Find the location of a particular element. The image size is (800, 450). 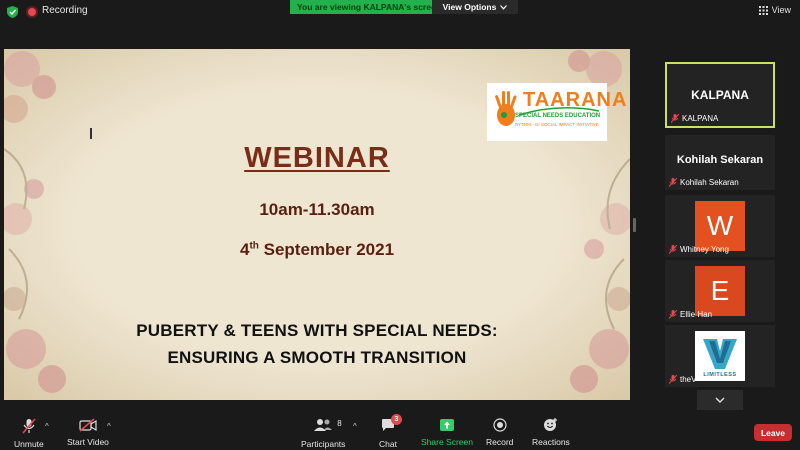

record-button: Record is located at coordinates (499, 432).